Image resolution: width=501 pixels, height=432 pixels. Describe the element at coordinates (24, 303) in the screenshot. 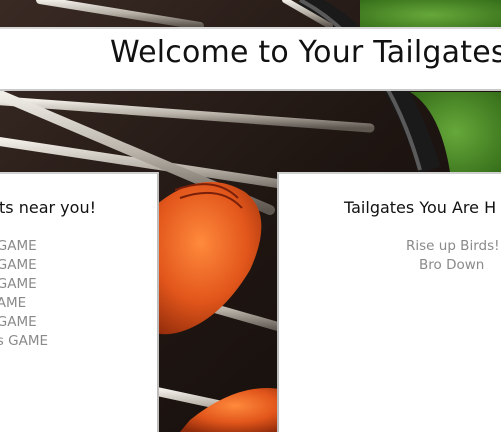

I see `list-item: AME` at that location.